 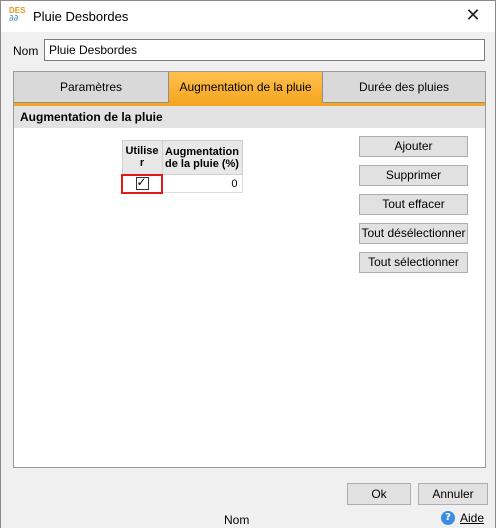 I want to click on tab-augmentation-pluie: Augmentation de la pluie, so click(x=246, y=87).